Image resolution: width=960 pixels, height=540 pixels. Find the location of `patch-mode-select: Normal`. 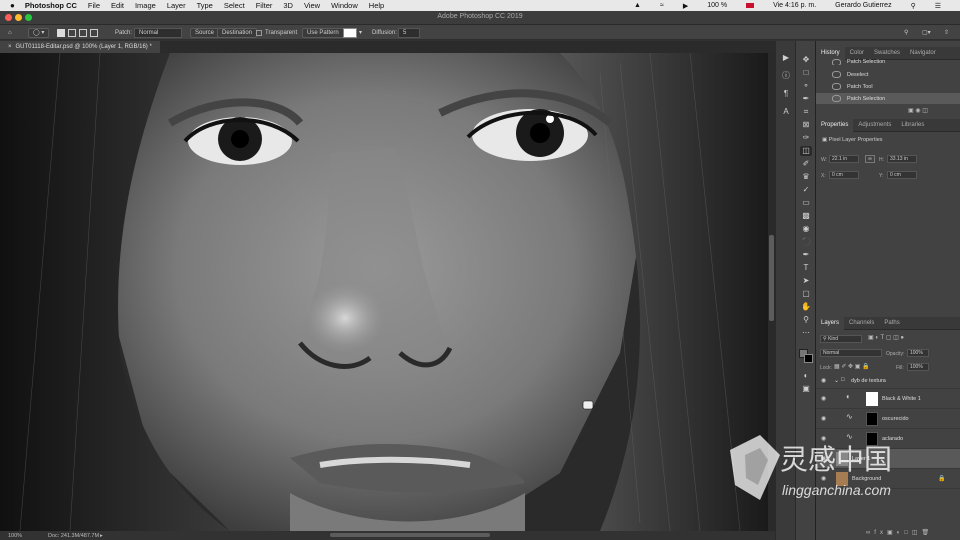

patch-mode-select: Normal is located at coordinates (158, 32).